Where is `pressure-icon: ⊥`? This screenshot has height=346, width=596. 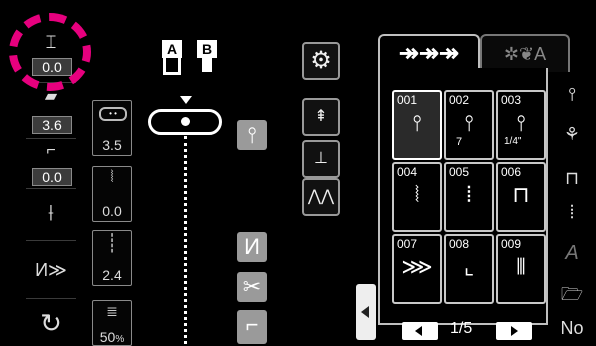
pressure-icon: ⊥ is located at coordinates (321, 158).